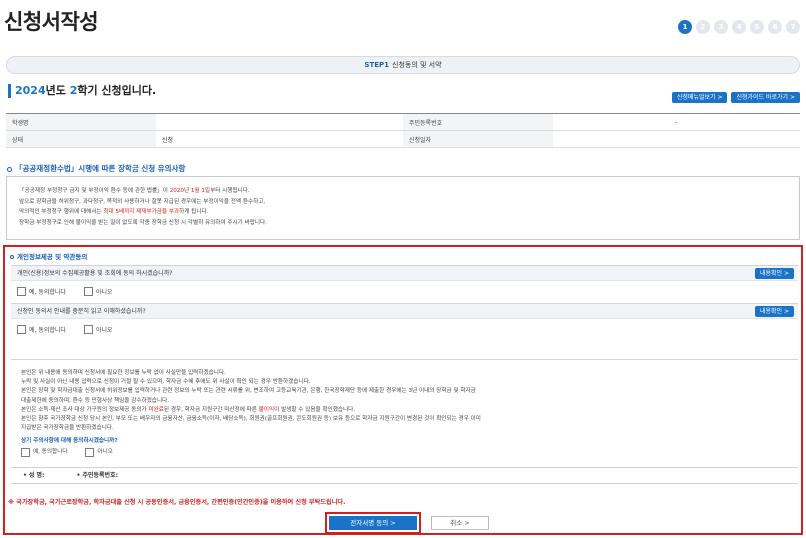 The image size is (806, 538). I want to click on step-label: 신청동의 및 서약, so click(417, 65).